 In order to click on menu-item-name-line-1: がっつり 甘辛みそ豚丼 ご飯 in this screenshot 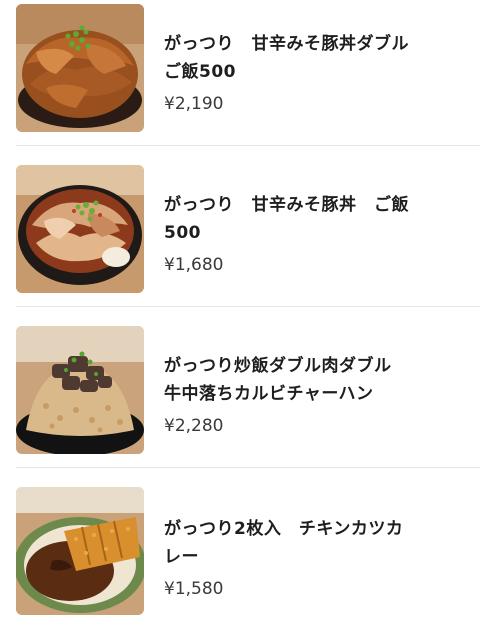, I will do `click(286, 205)`.